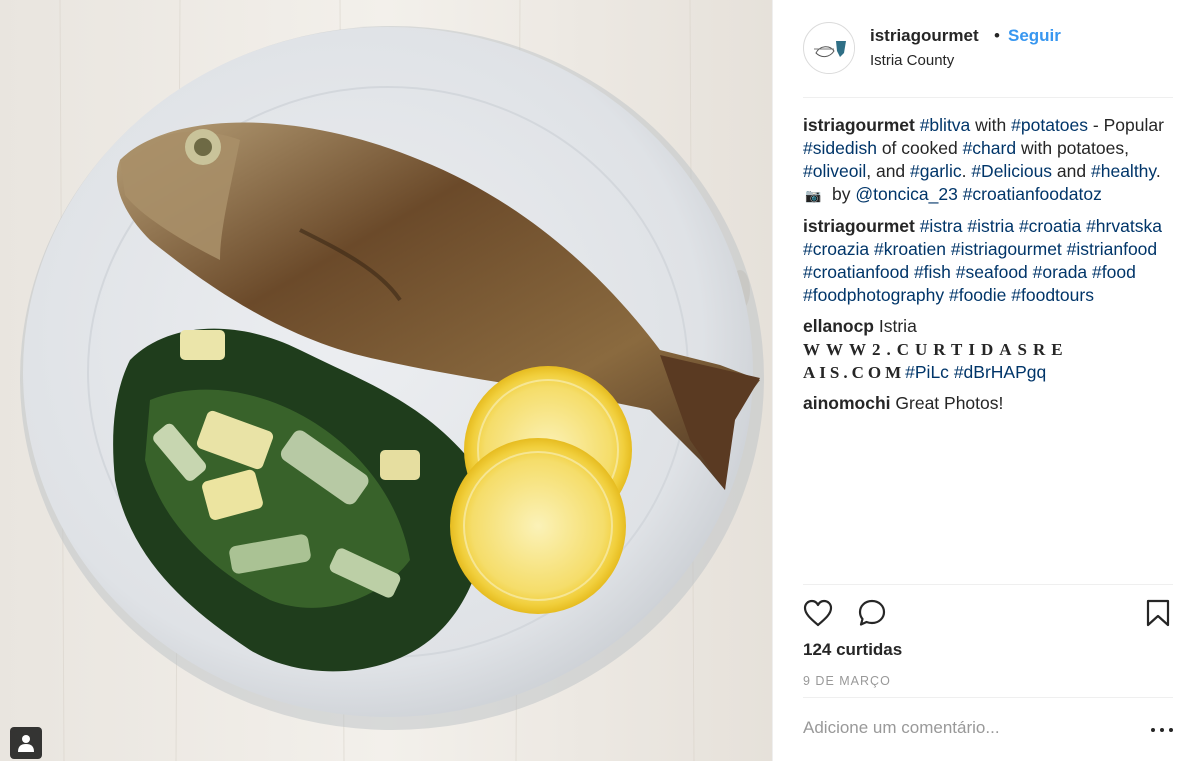 The image size is (1200, 761). Describe the element at coordinates (927, 372) in the screenshot. I see `hashtag-link: #PiLc` at that location.